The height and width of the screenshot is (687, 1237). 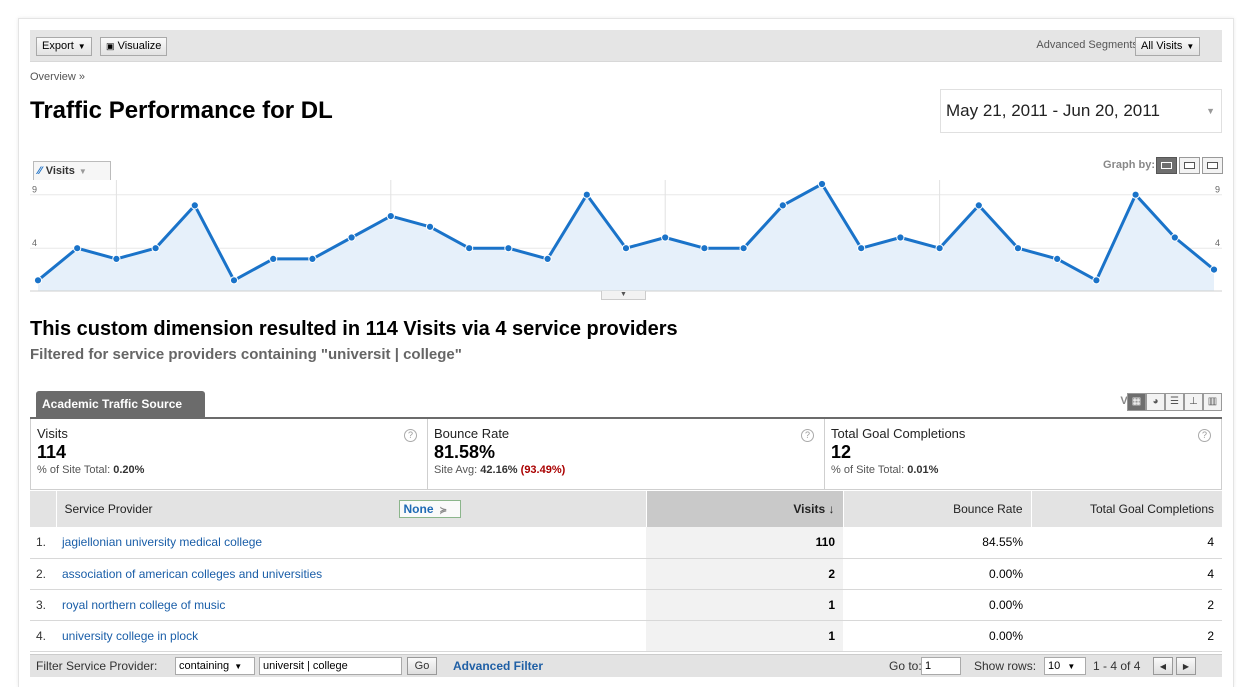 I want to click on filter-label: Filter Service Provider:, so click(x=97, y=666).